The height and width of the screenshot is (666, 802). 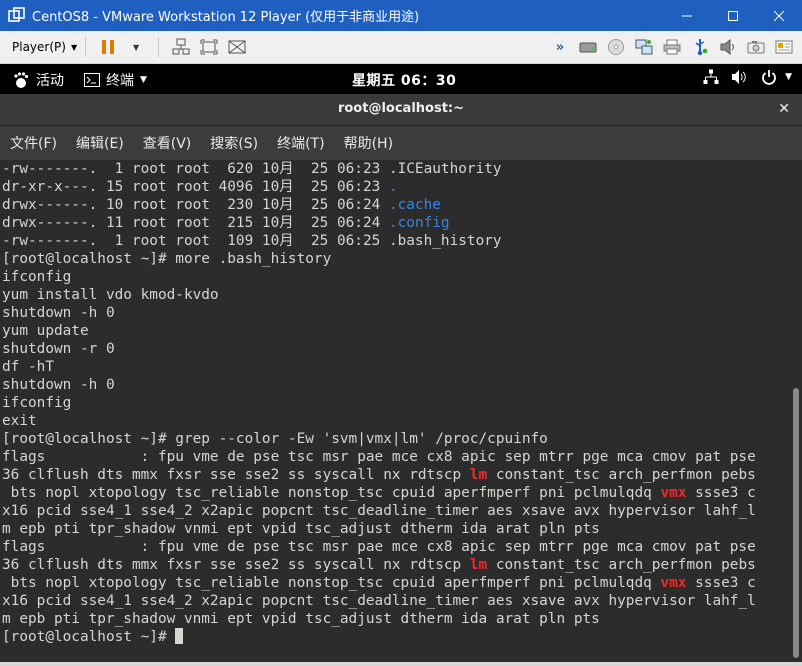 I want to click on usb-device, so click(x=700, y=47).